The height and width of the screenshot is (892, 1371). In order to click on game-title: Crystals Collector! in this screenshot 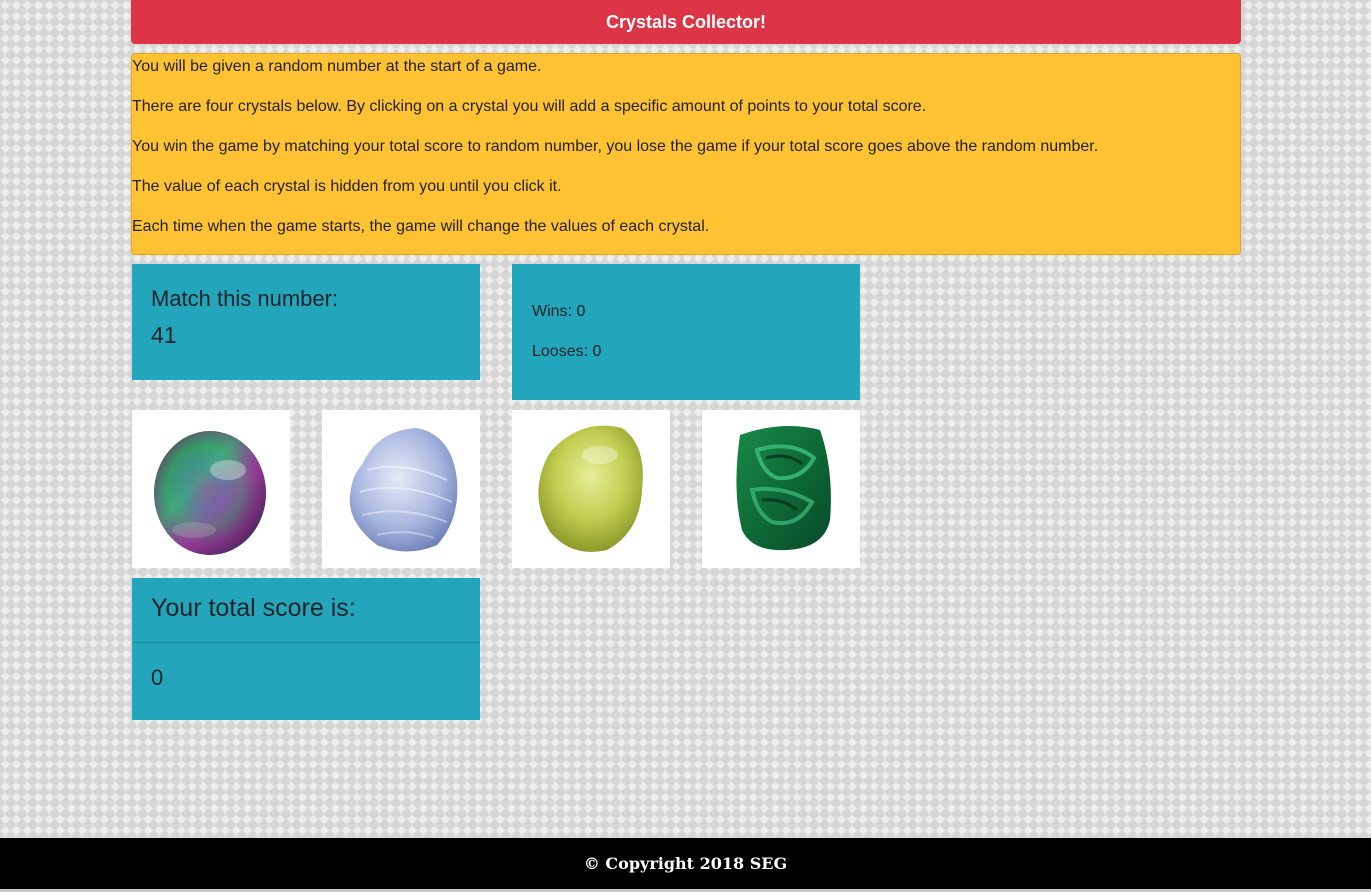, I will do `click(686, 21)`.